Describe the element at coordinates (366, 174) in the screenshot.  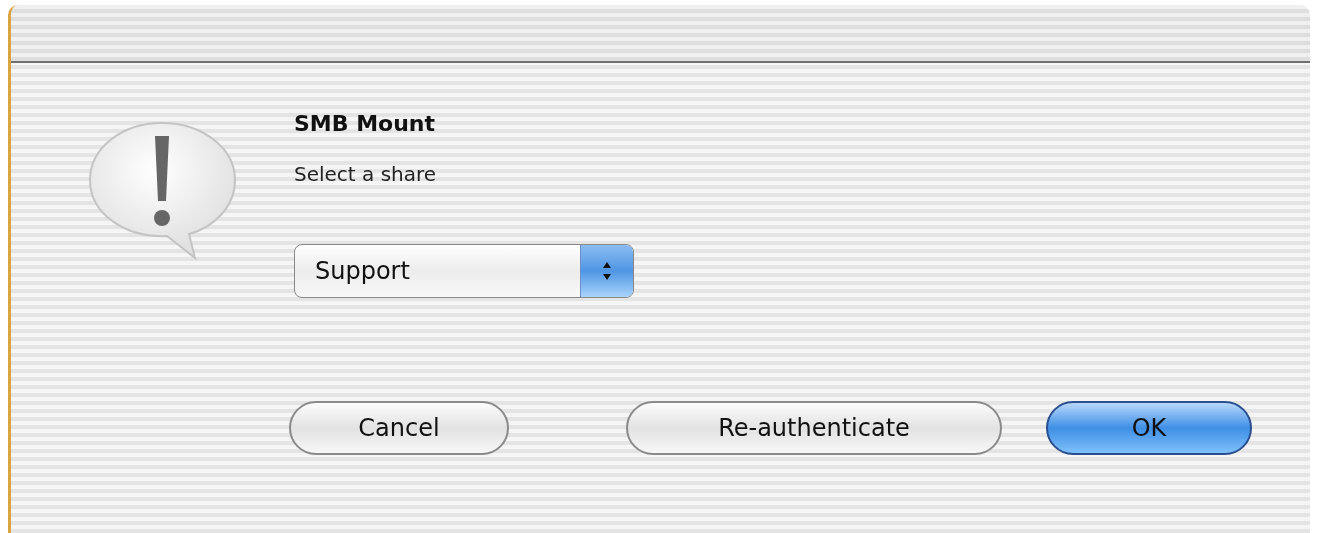
I see `dialog-message: Select a share` at that location.